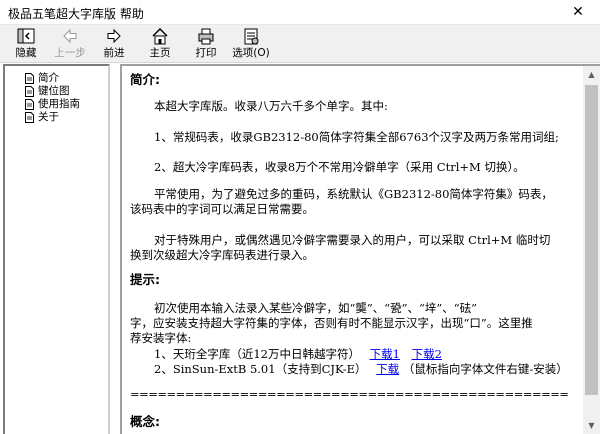  I want to click on concept-heading: 概念:, so click(145, 421).